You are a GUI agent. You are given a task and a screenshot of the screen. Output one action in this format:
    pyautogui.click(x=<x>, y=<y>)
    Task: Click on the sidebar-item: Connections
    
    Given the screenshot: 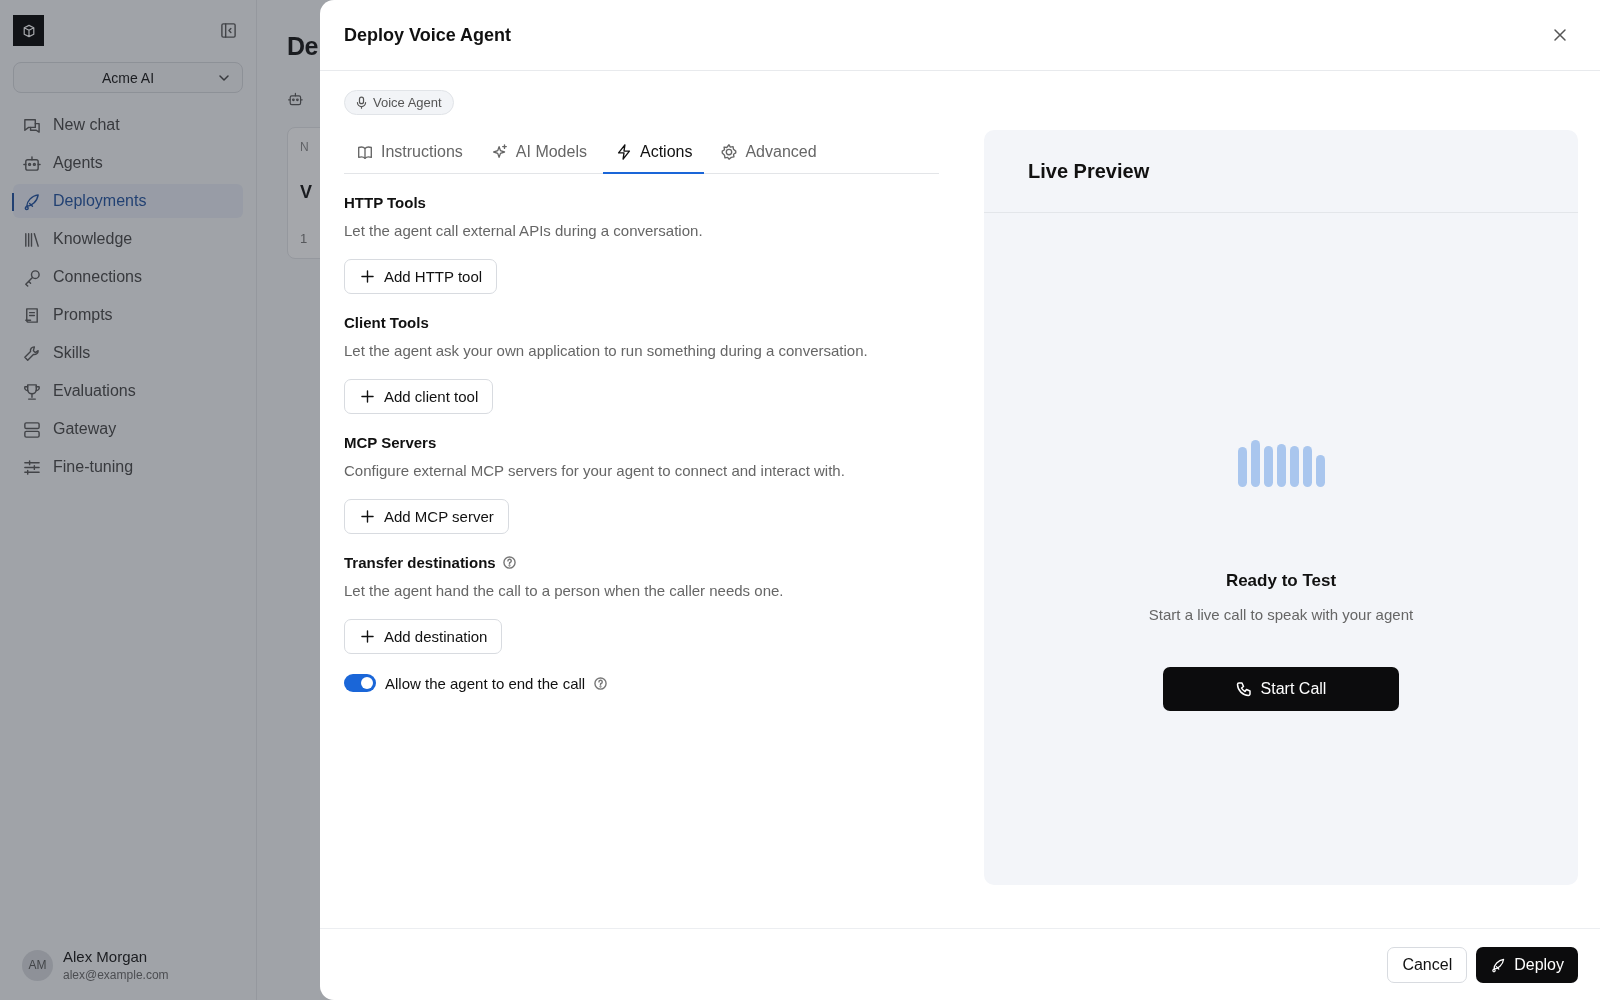 What is the action you would take?
    pyautogui.click(x=128, y=277)
    